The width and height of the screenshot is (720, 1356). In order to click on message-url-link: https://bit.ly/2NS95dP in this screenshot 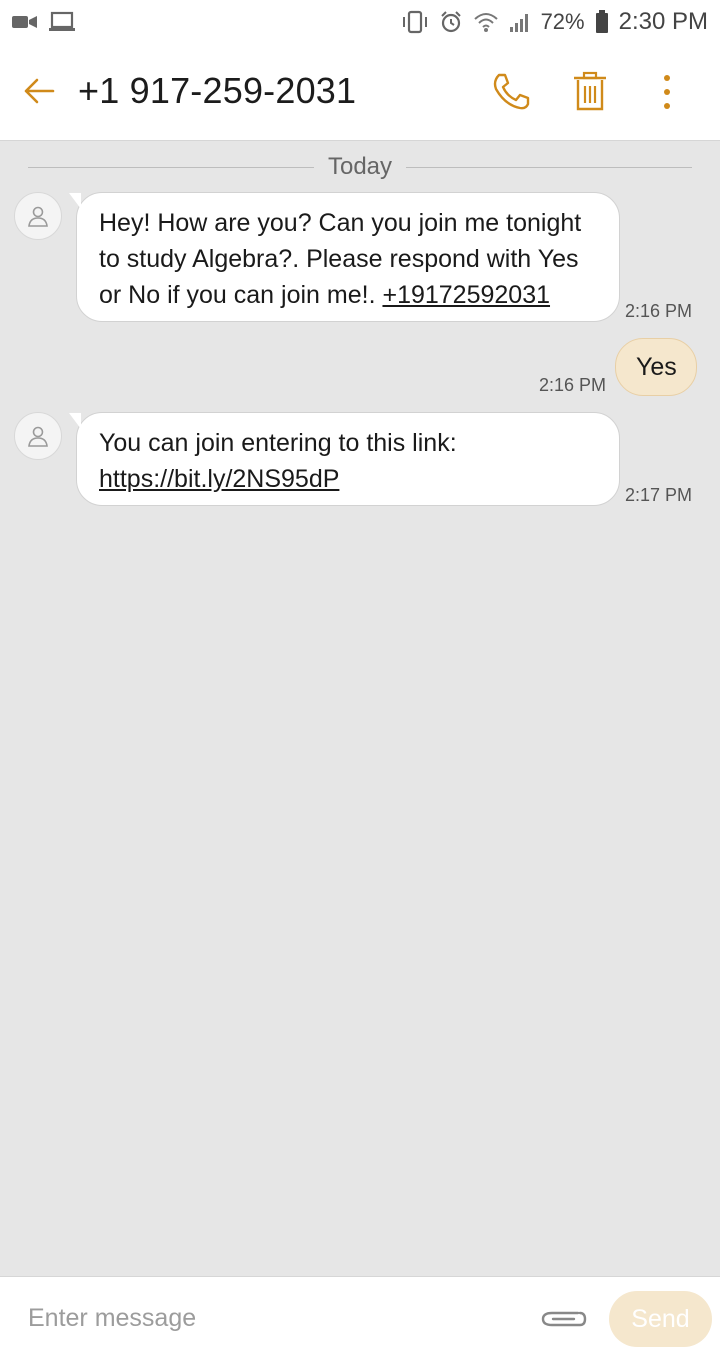, I will do `click(348, 479)`.